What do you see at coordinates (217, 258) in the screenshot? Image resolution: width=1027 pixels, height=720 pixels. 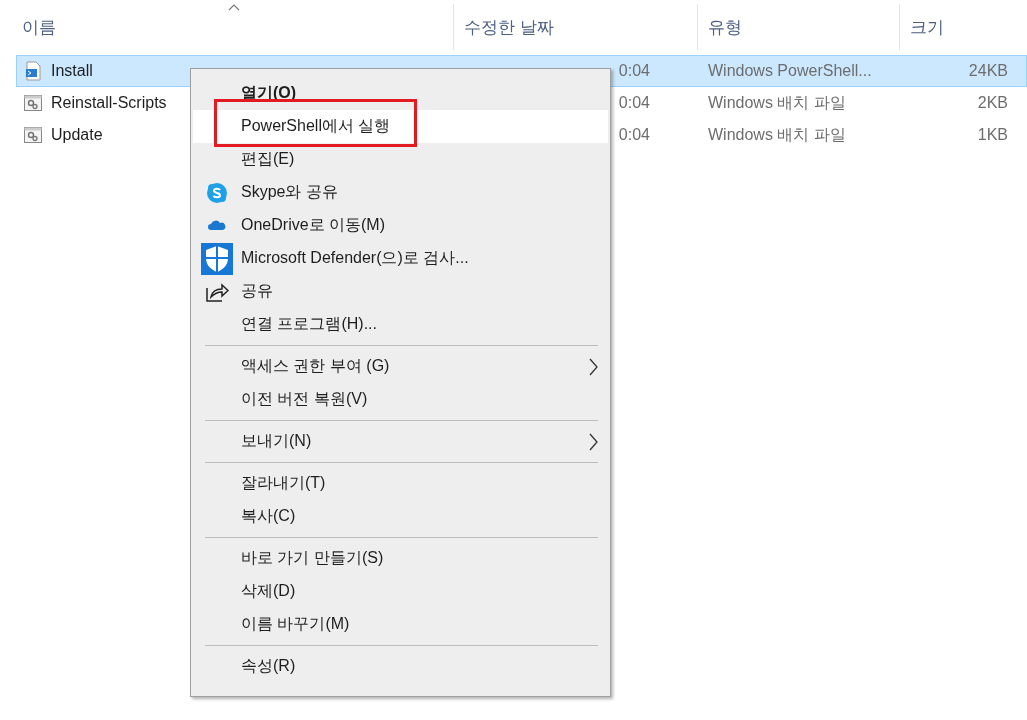 I see `shield-icon` at bounding box center [217, 258].